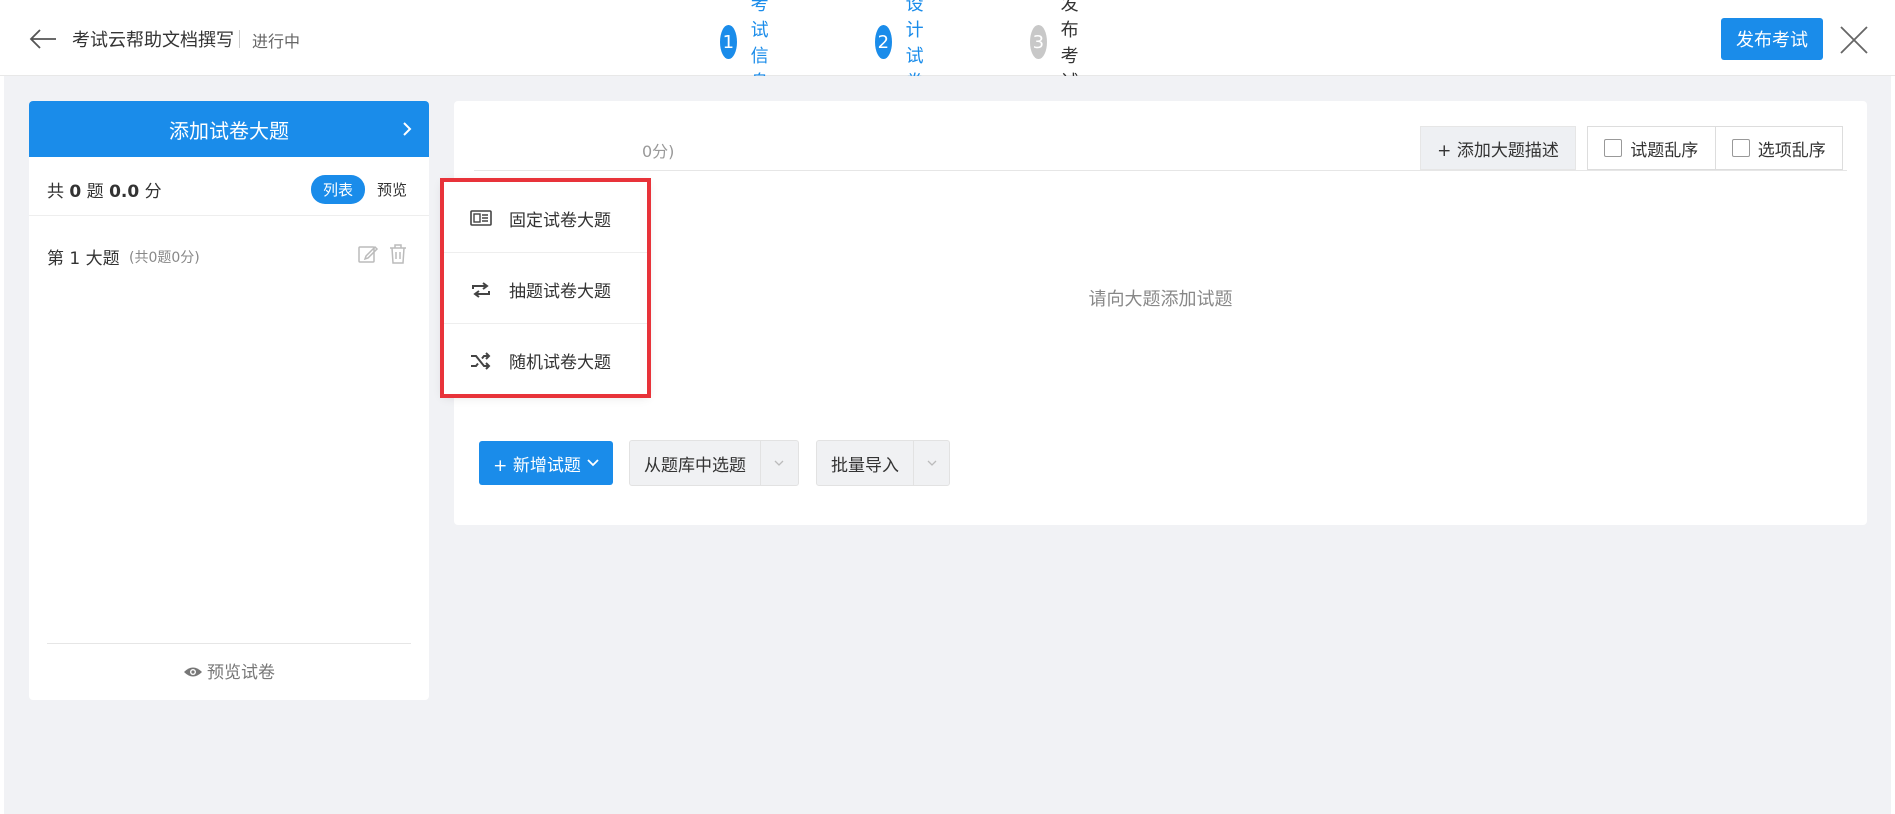 The width and height of the screenshot is (1895, 814). I want to click on step-exam-info: 1 考试信息, so click(753, 46).